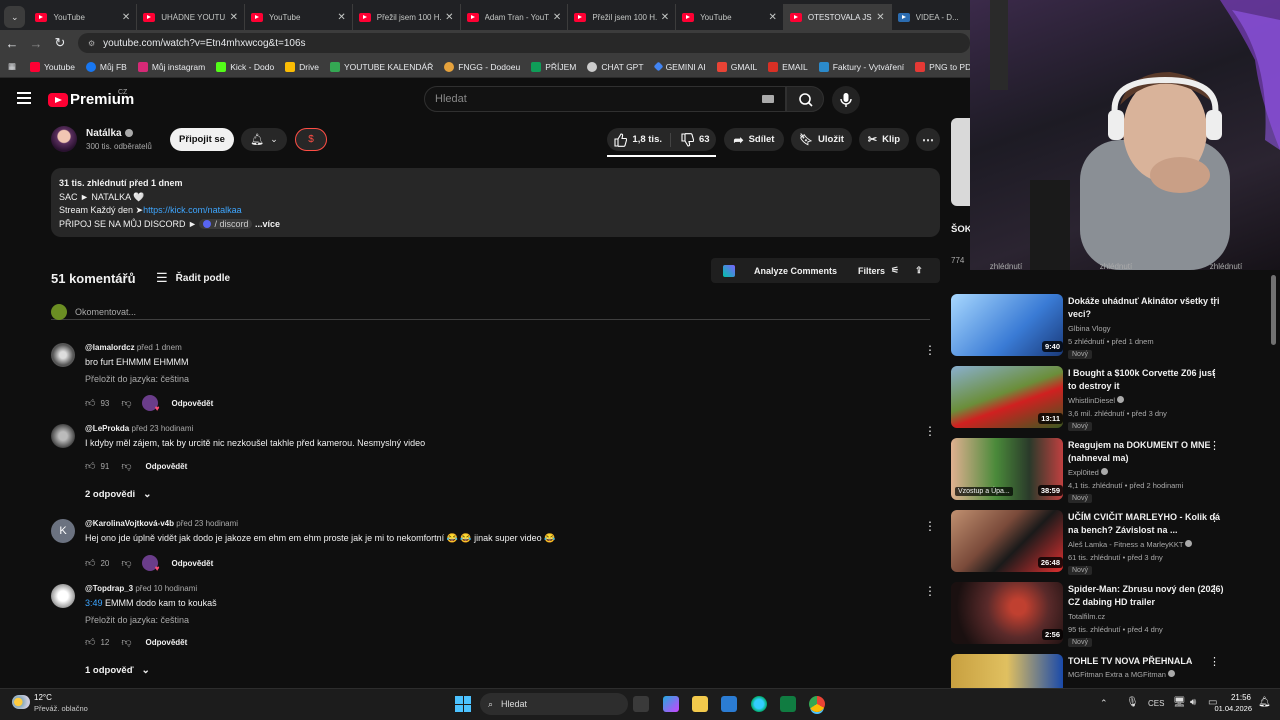  What do you see at coordinates (837, 17) in the screenshot?
I see `browser-tab-active: OTESTOVALA JSEM... ✕` at bounding box center [837, 17].